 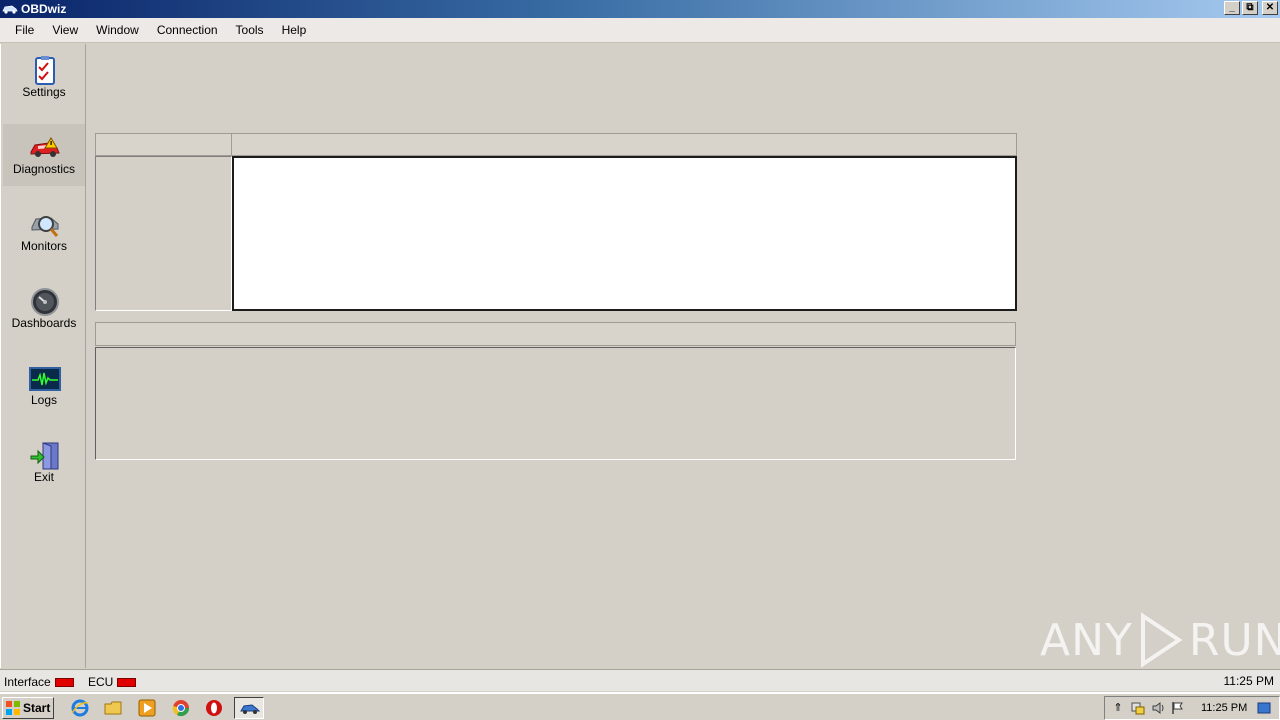 I want to click on title-bar: OBDwiz _ ⧉ ✕, so click(x=640, y=9).